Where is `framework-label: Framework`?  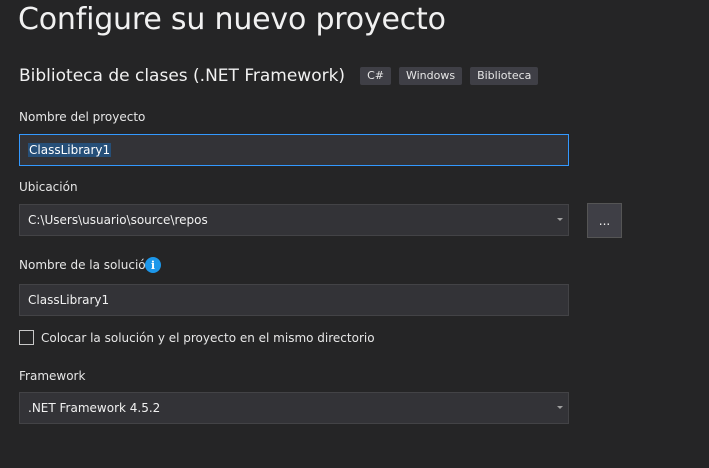
framework-label: Framework is located at coordinates (52, 376).